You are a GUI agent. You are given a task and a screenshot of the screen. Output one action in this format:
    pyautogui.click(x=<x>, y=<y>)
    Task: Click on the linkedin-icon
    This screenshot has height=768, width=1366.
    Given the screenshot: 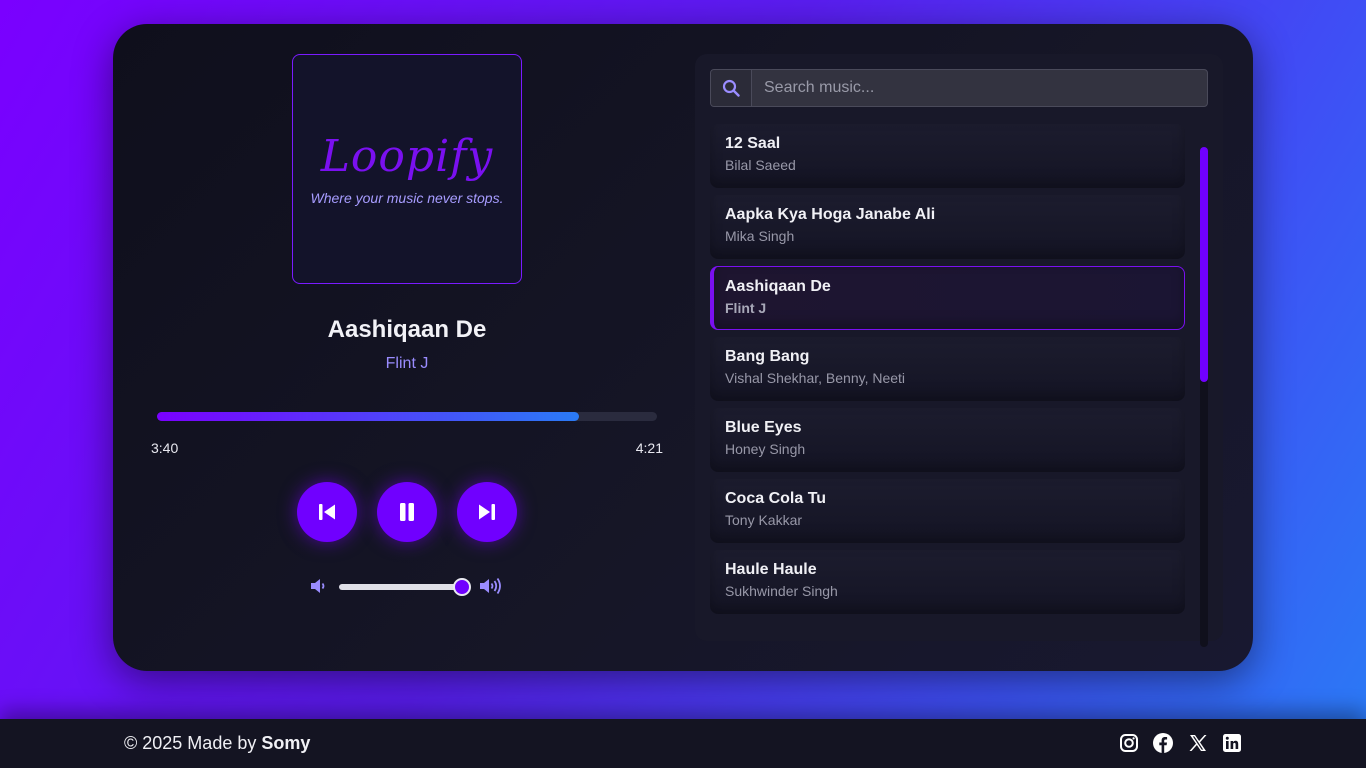 What is the action you would take?
    pyautogui.click(x=1232, y=743)
    